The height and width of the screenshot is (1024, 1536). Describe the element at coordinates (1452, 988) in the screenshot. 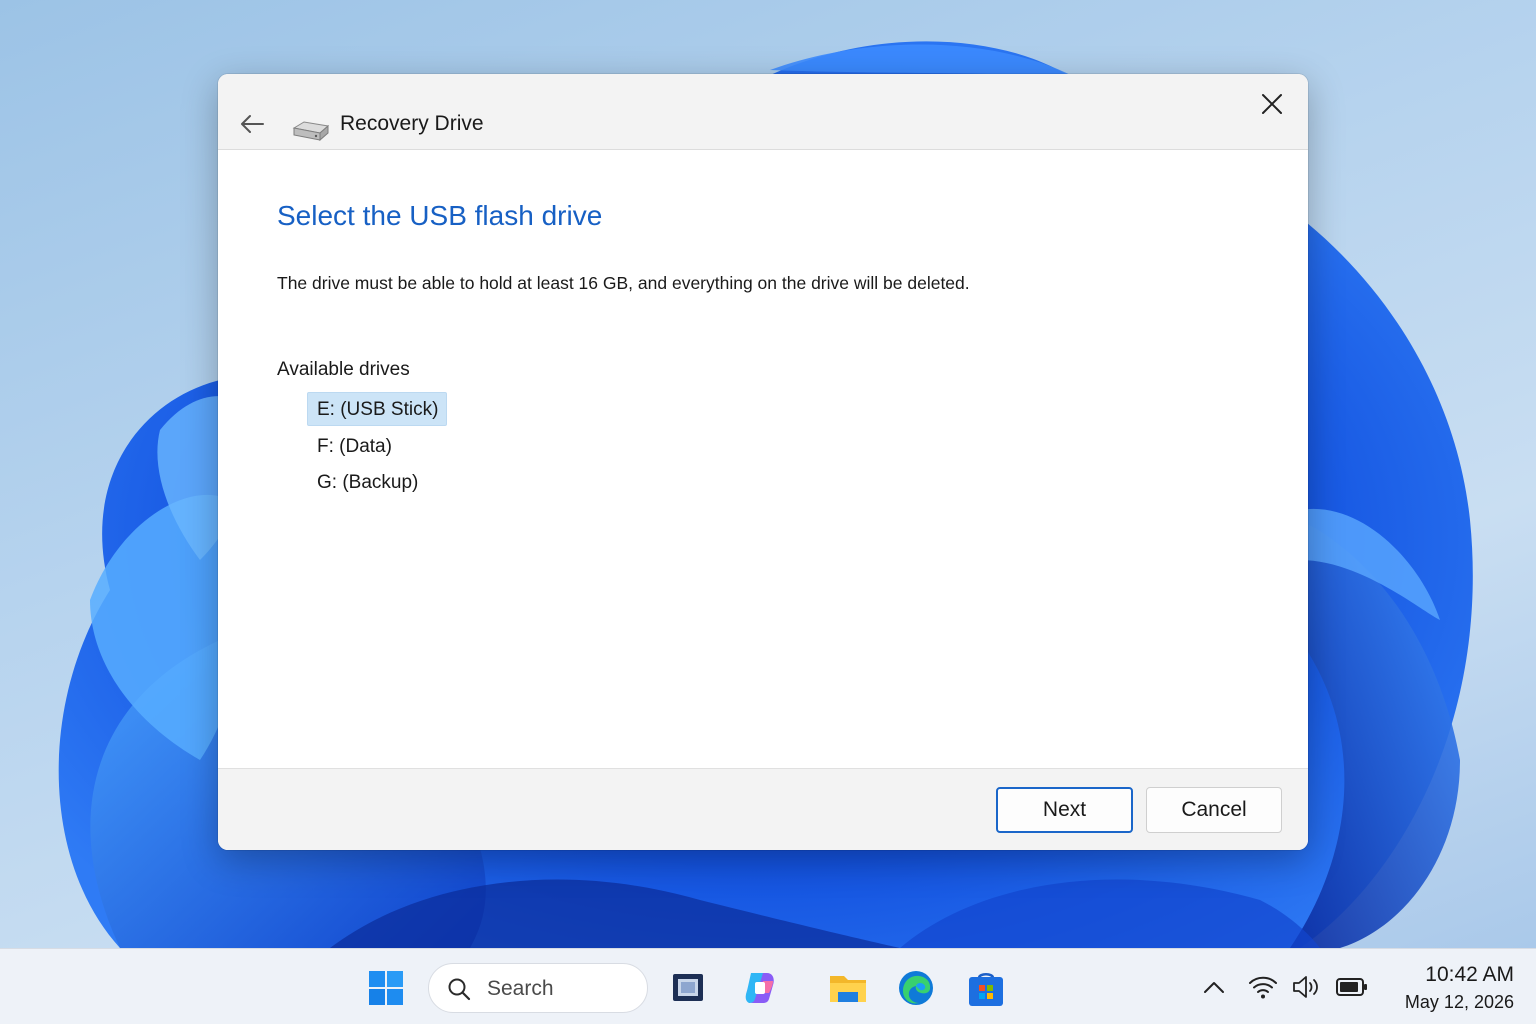

I see `system-clock: 10:42 AM May 12, 2026` at that location.